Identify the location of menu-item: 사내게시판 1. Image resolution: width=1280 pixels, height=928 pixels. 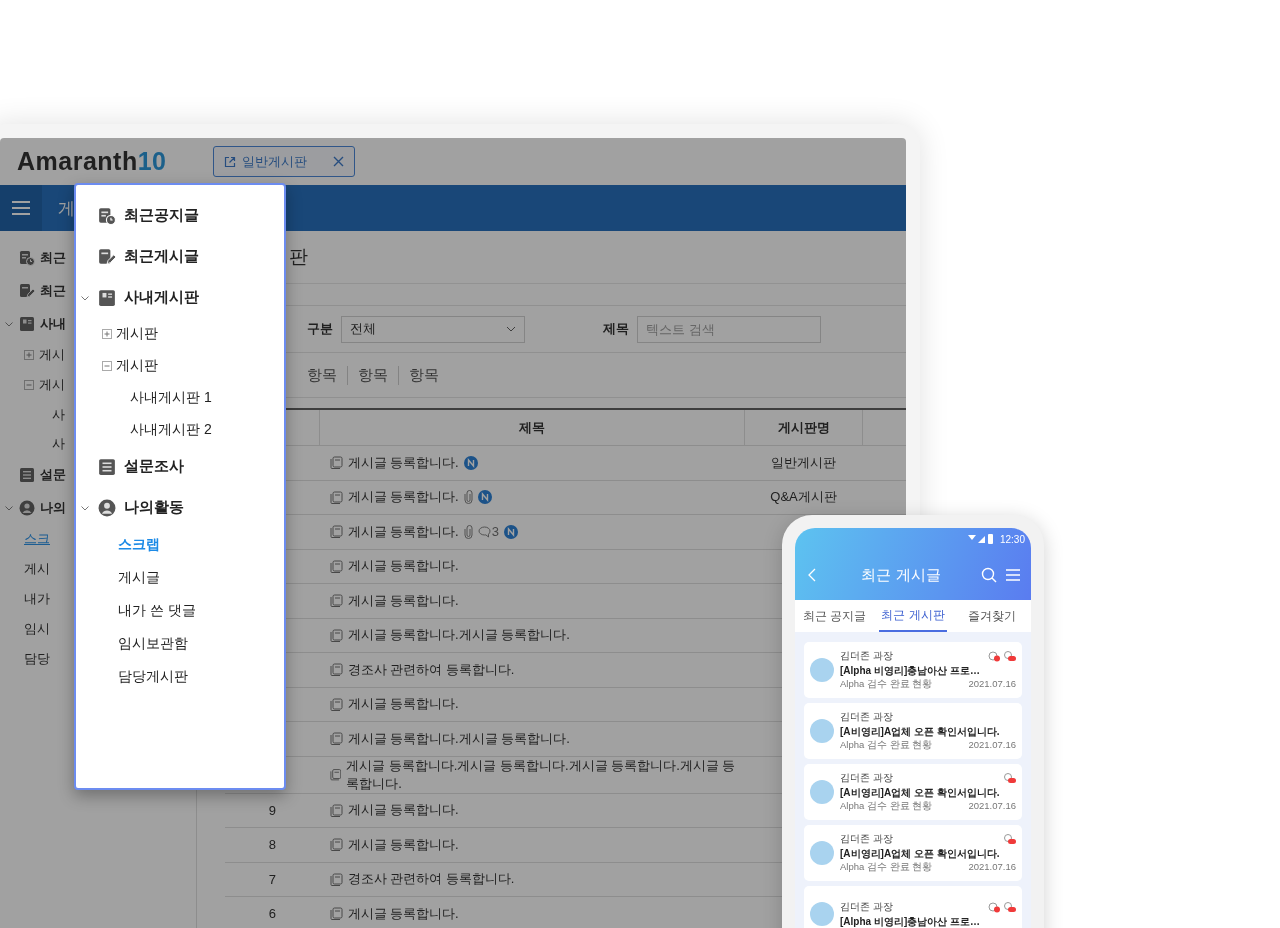
(171, 398).